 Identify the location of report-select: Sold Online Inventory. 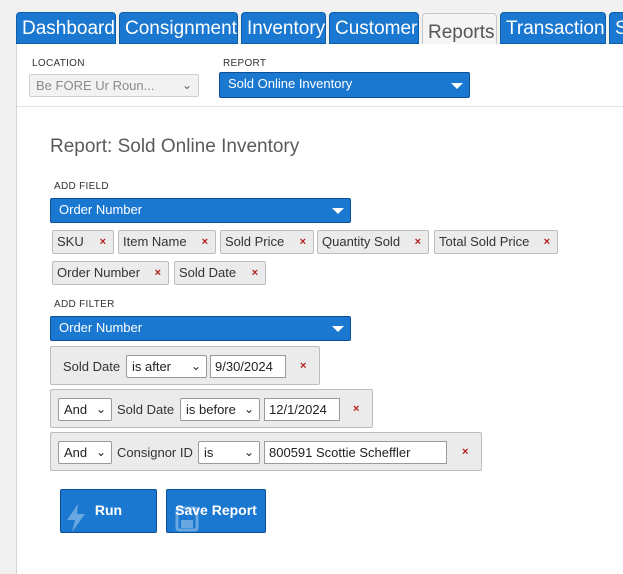
(344, 85).